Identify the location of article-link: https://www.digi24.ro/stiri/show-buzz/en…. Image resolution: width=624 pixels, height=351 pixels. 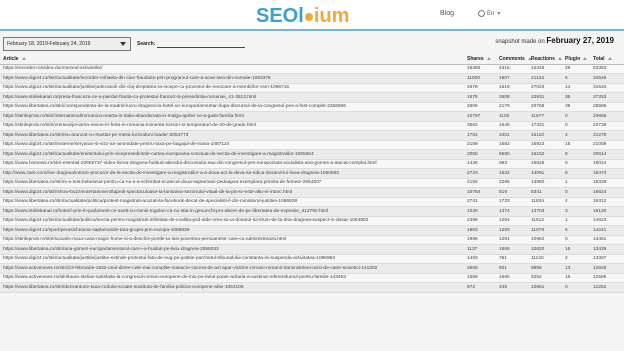
(232, 192).